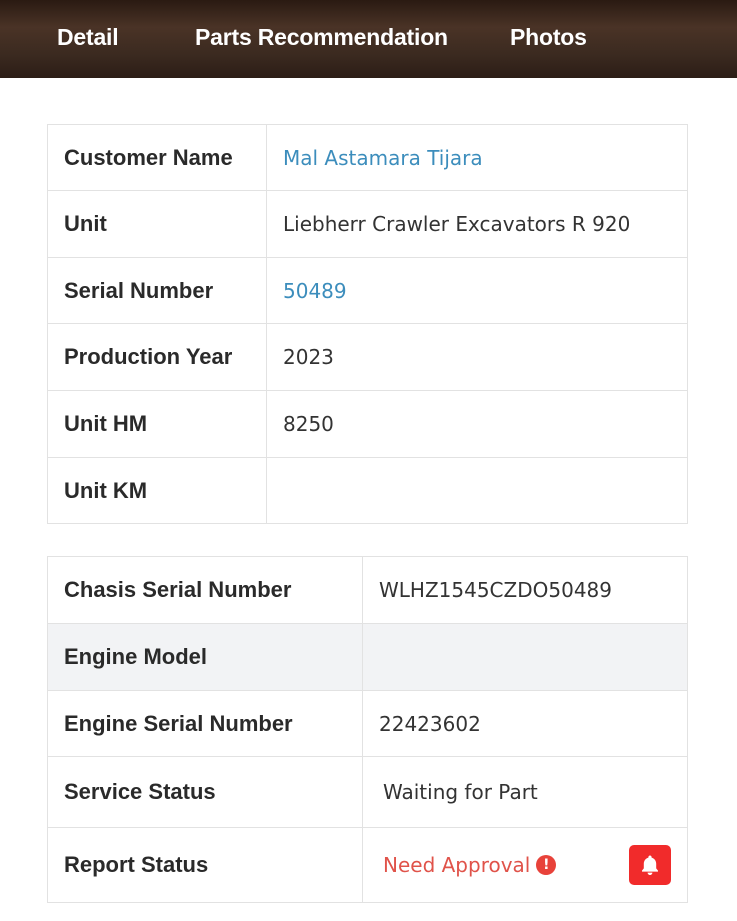 This screenshot has width=737, height=921. I want to click on table-row: Chasis Serial Number WLHZ1545CZDO50489, so click(367, 590).